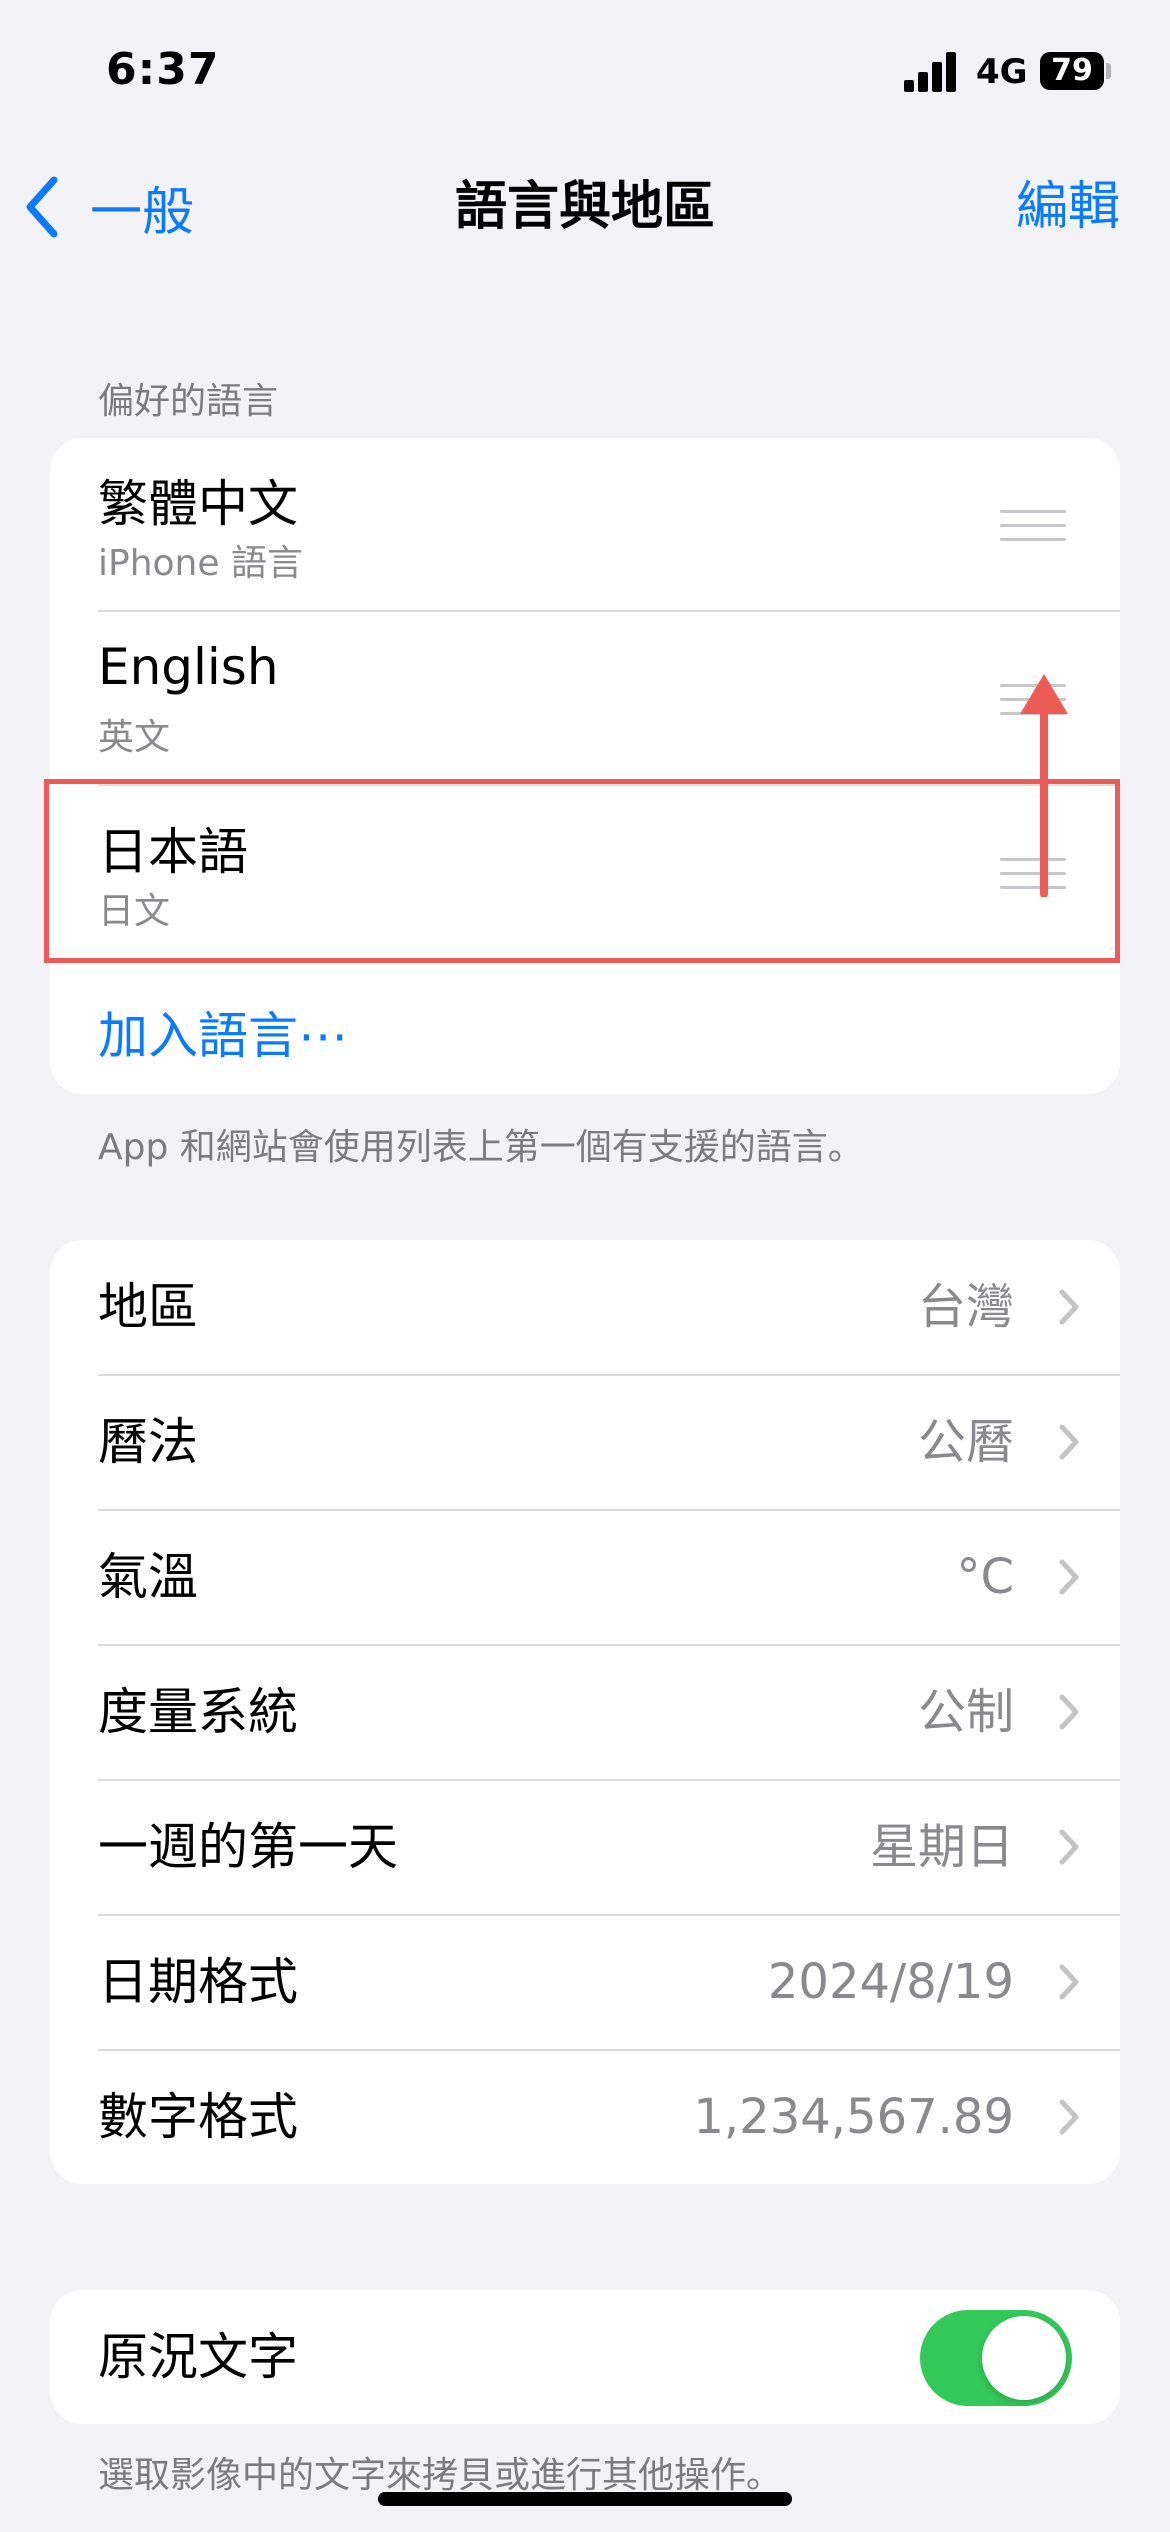 This screenshot has height=2532, width=1170. What do you see at coordinates (585, 2499) in the screenshot?
I see `home-indicator` at bounding box center [585, 2499].